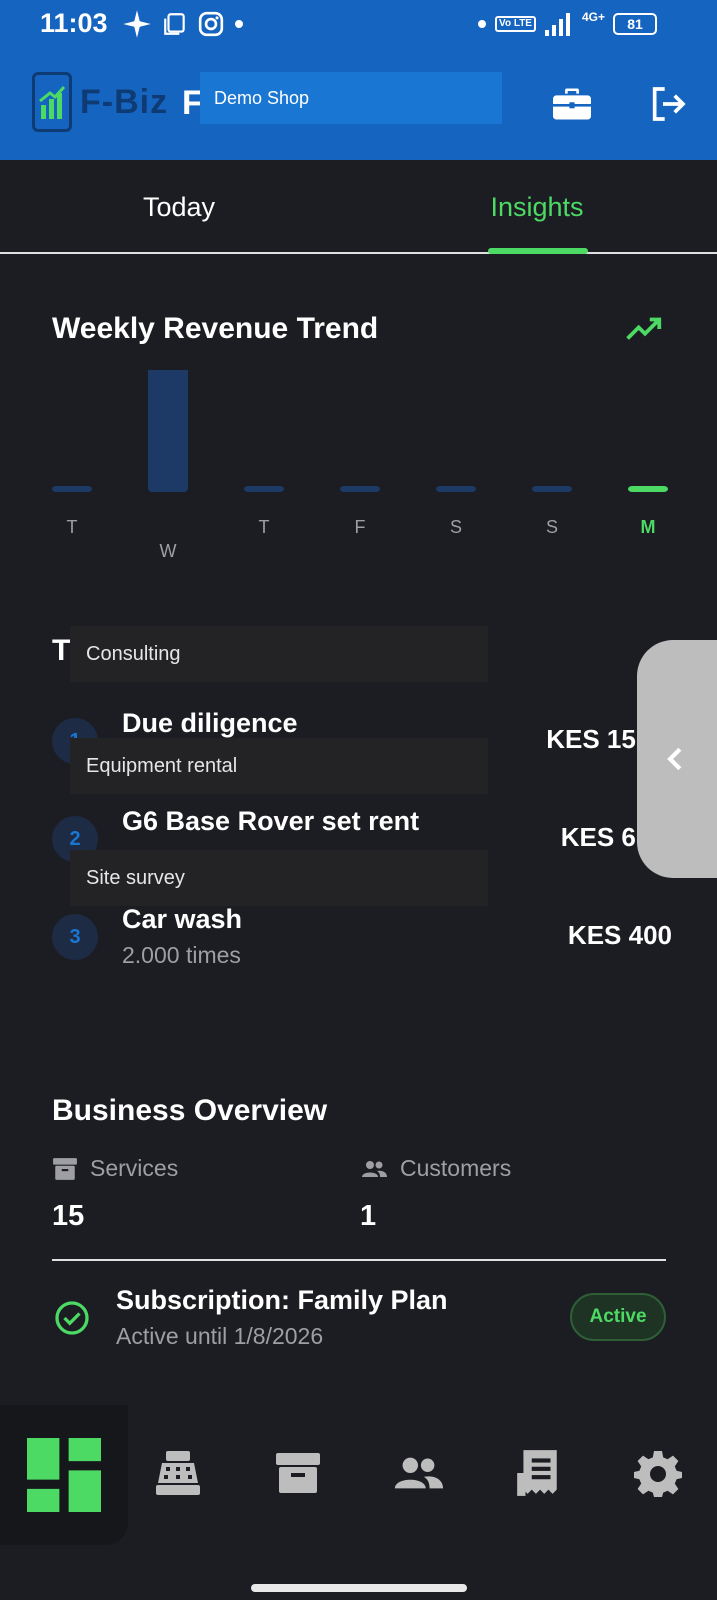 The height and width of the screenshot is (1600, 717). Describe the element at coordinates (537, 207) in the screenshot. I see `tab-insights: Insights` at that location.